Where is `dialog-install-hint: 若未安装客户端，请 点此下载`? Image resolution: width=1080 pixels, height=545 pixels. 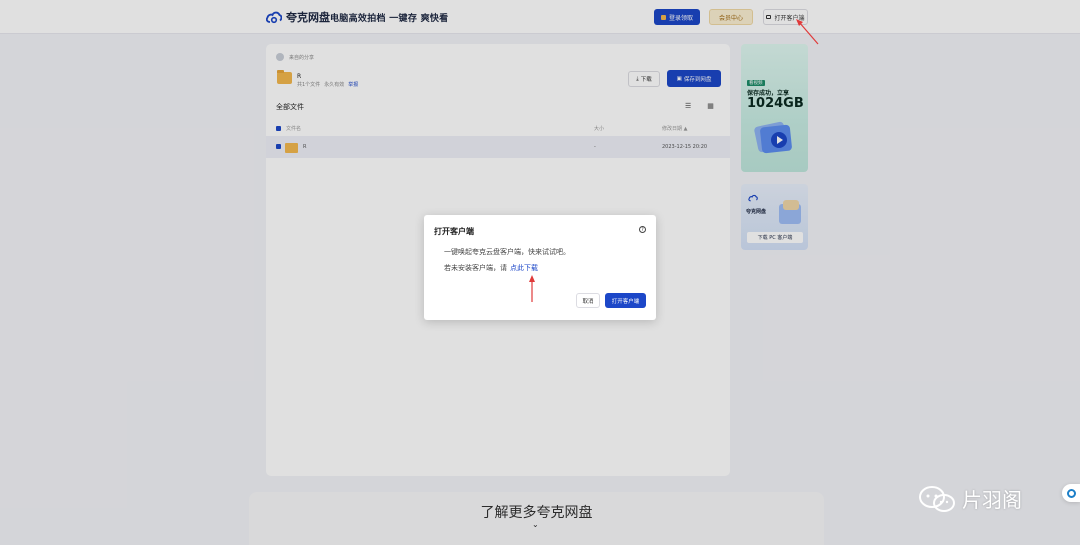
dialog-install-hint: 若未安装客户端，请 点此下载 is located at coordinates (491, 268).